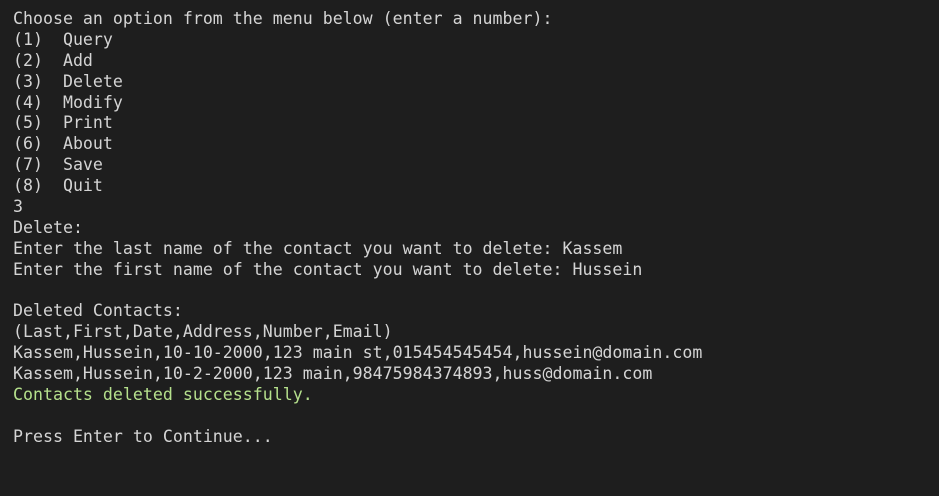  Describe the element at coordinates (68, 102) in the screenshot. I see `menu-item-modify: (4) Modify` at that location.